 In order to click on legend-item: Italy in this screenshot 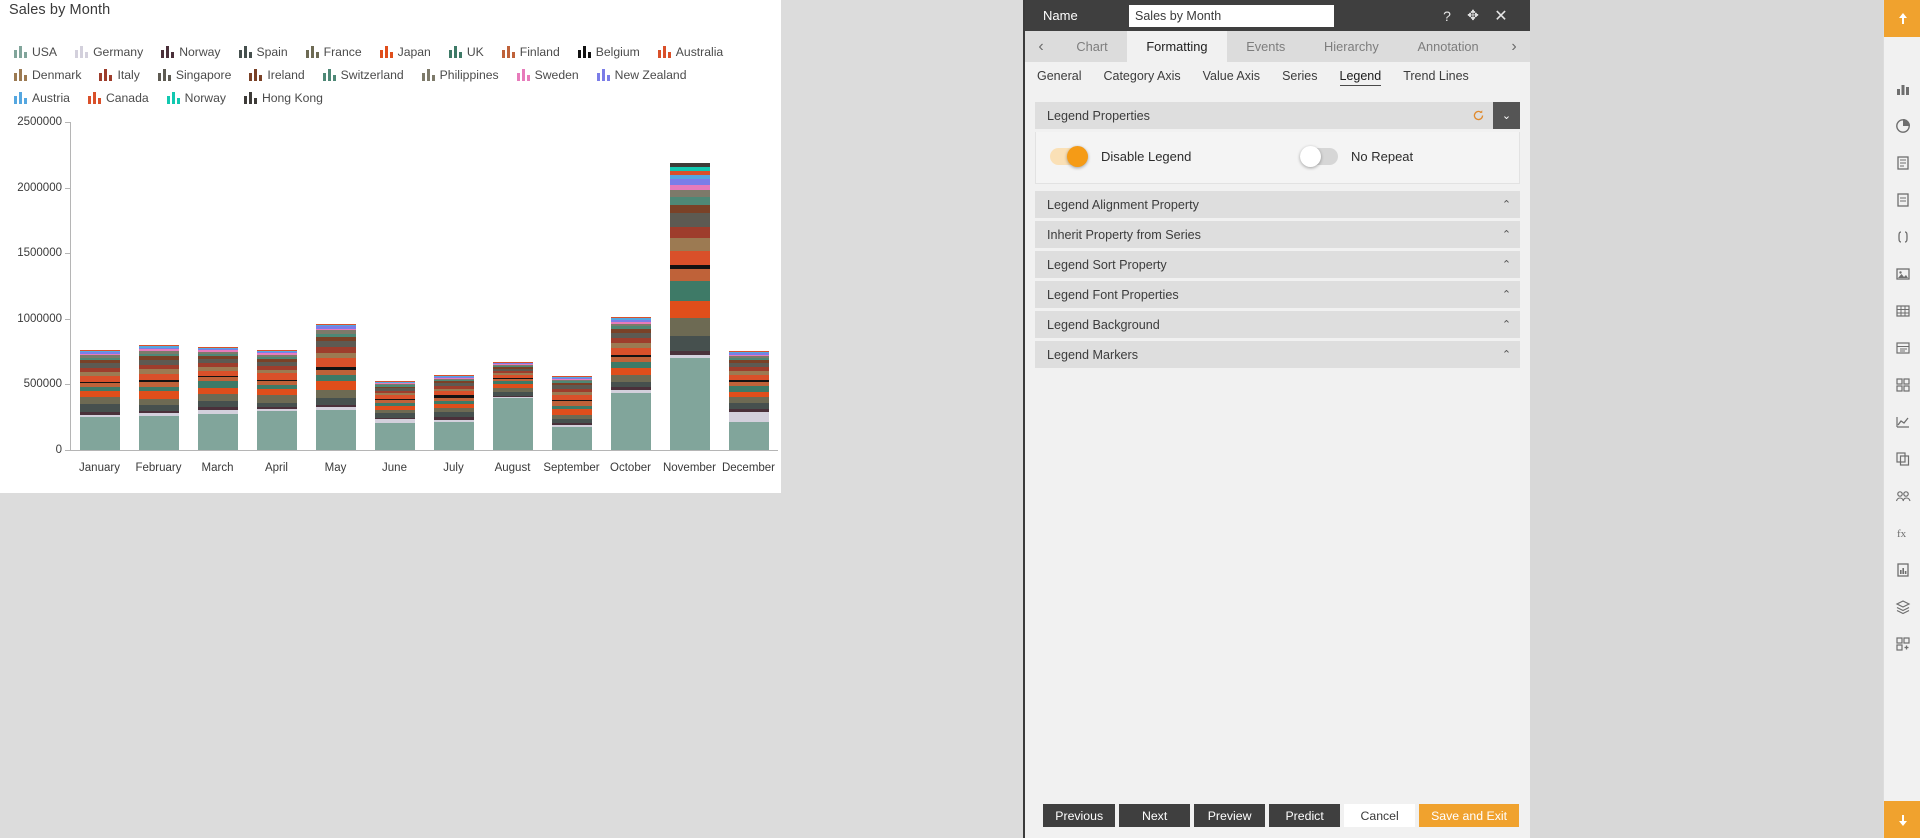, I will do `click(119, 74)`.